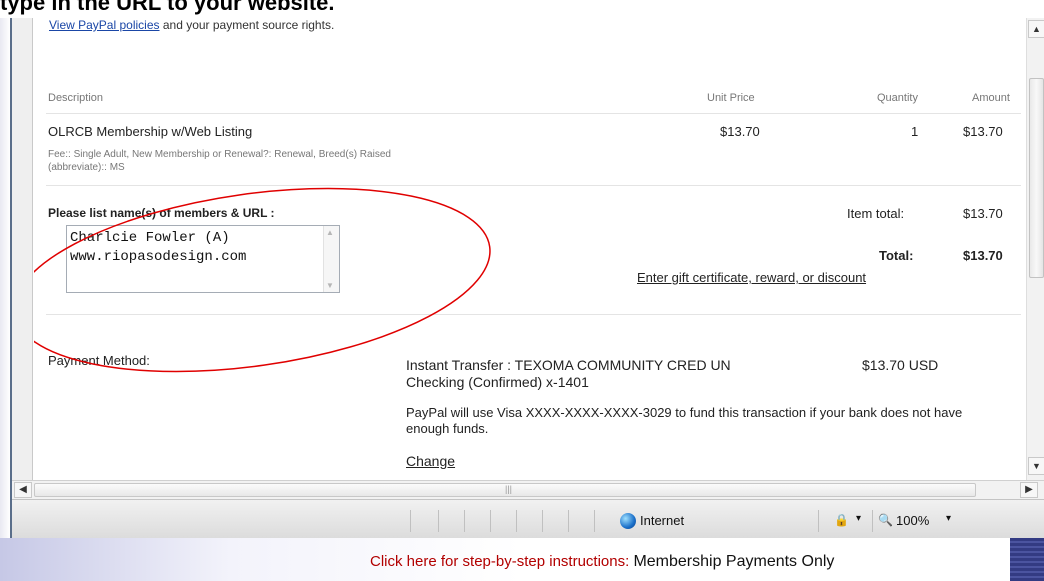 The width and height of the screenshot is (1044, 581). What do you see at coordinates (447, 428) in the screenshot?
I see `payment-note-line2: enough funds.` at bounding box center [447, 428].